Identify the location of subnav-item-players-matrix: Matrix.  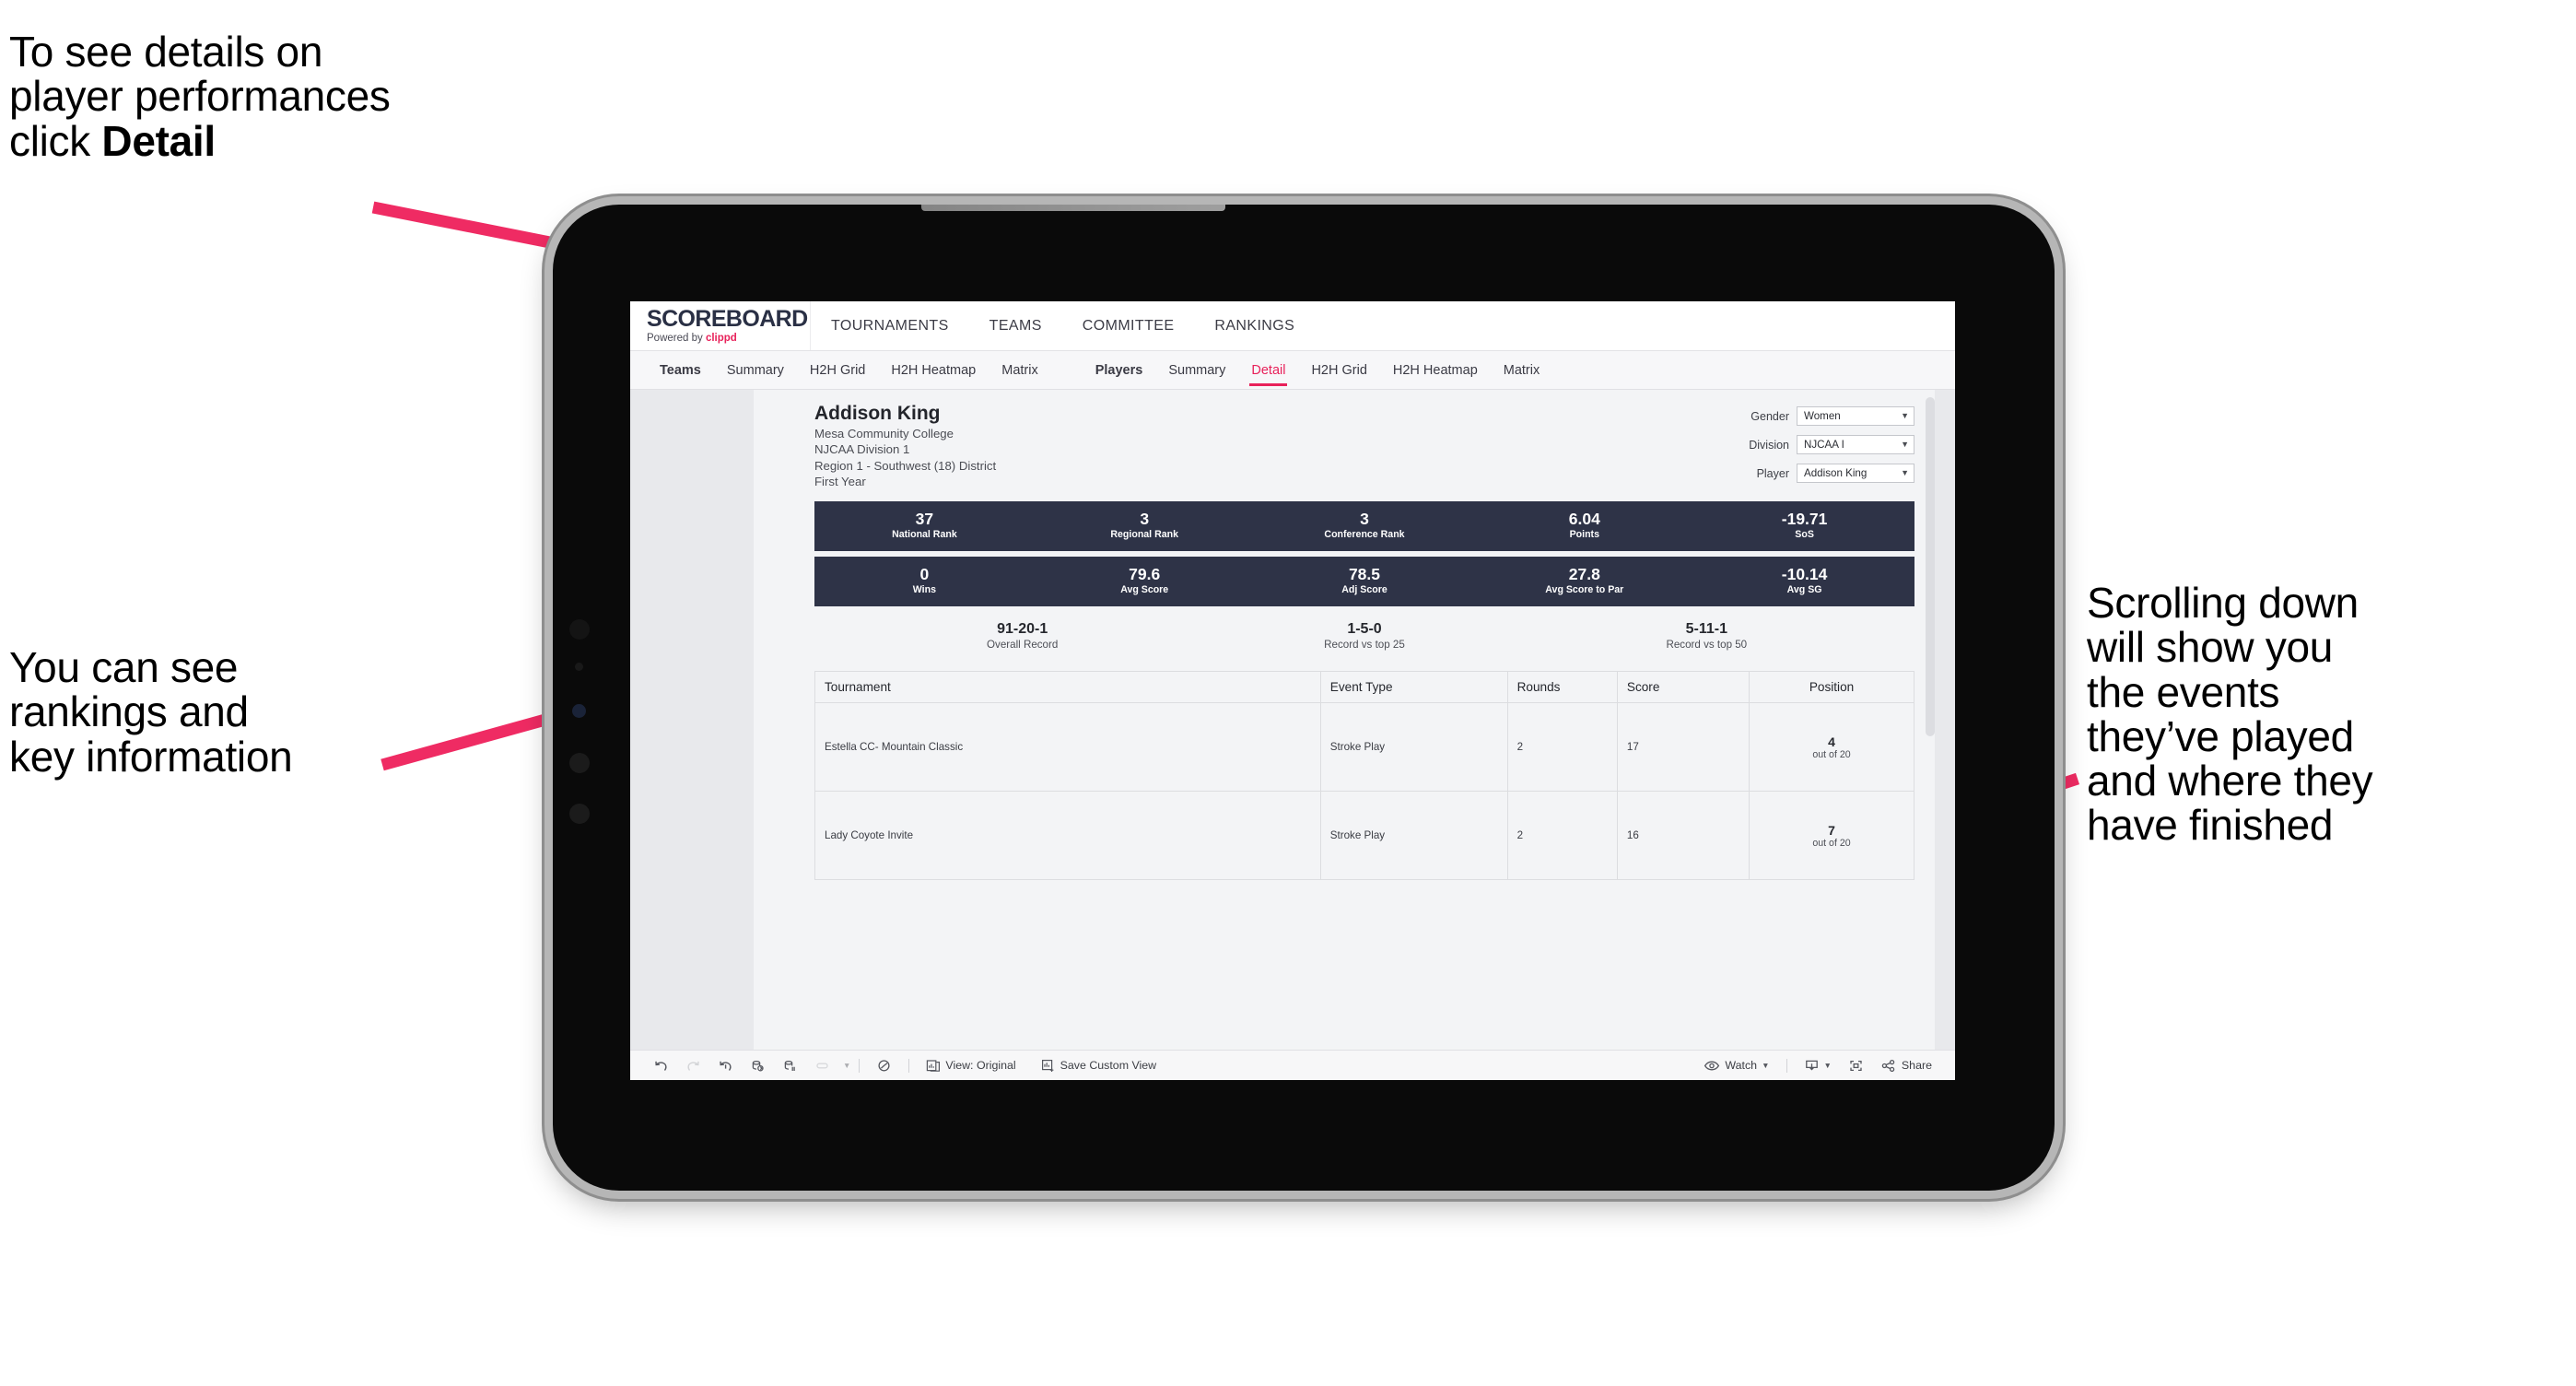
(1521, 371).